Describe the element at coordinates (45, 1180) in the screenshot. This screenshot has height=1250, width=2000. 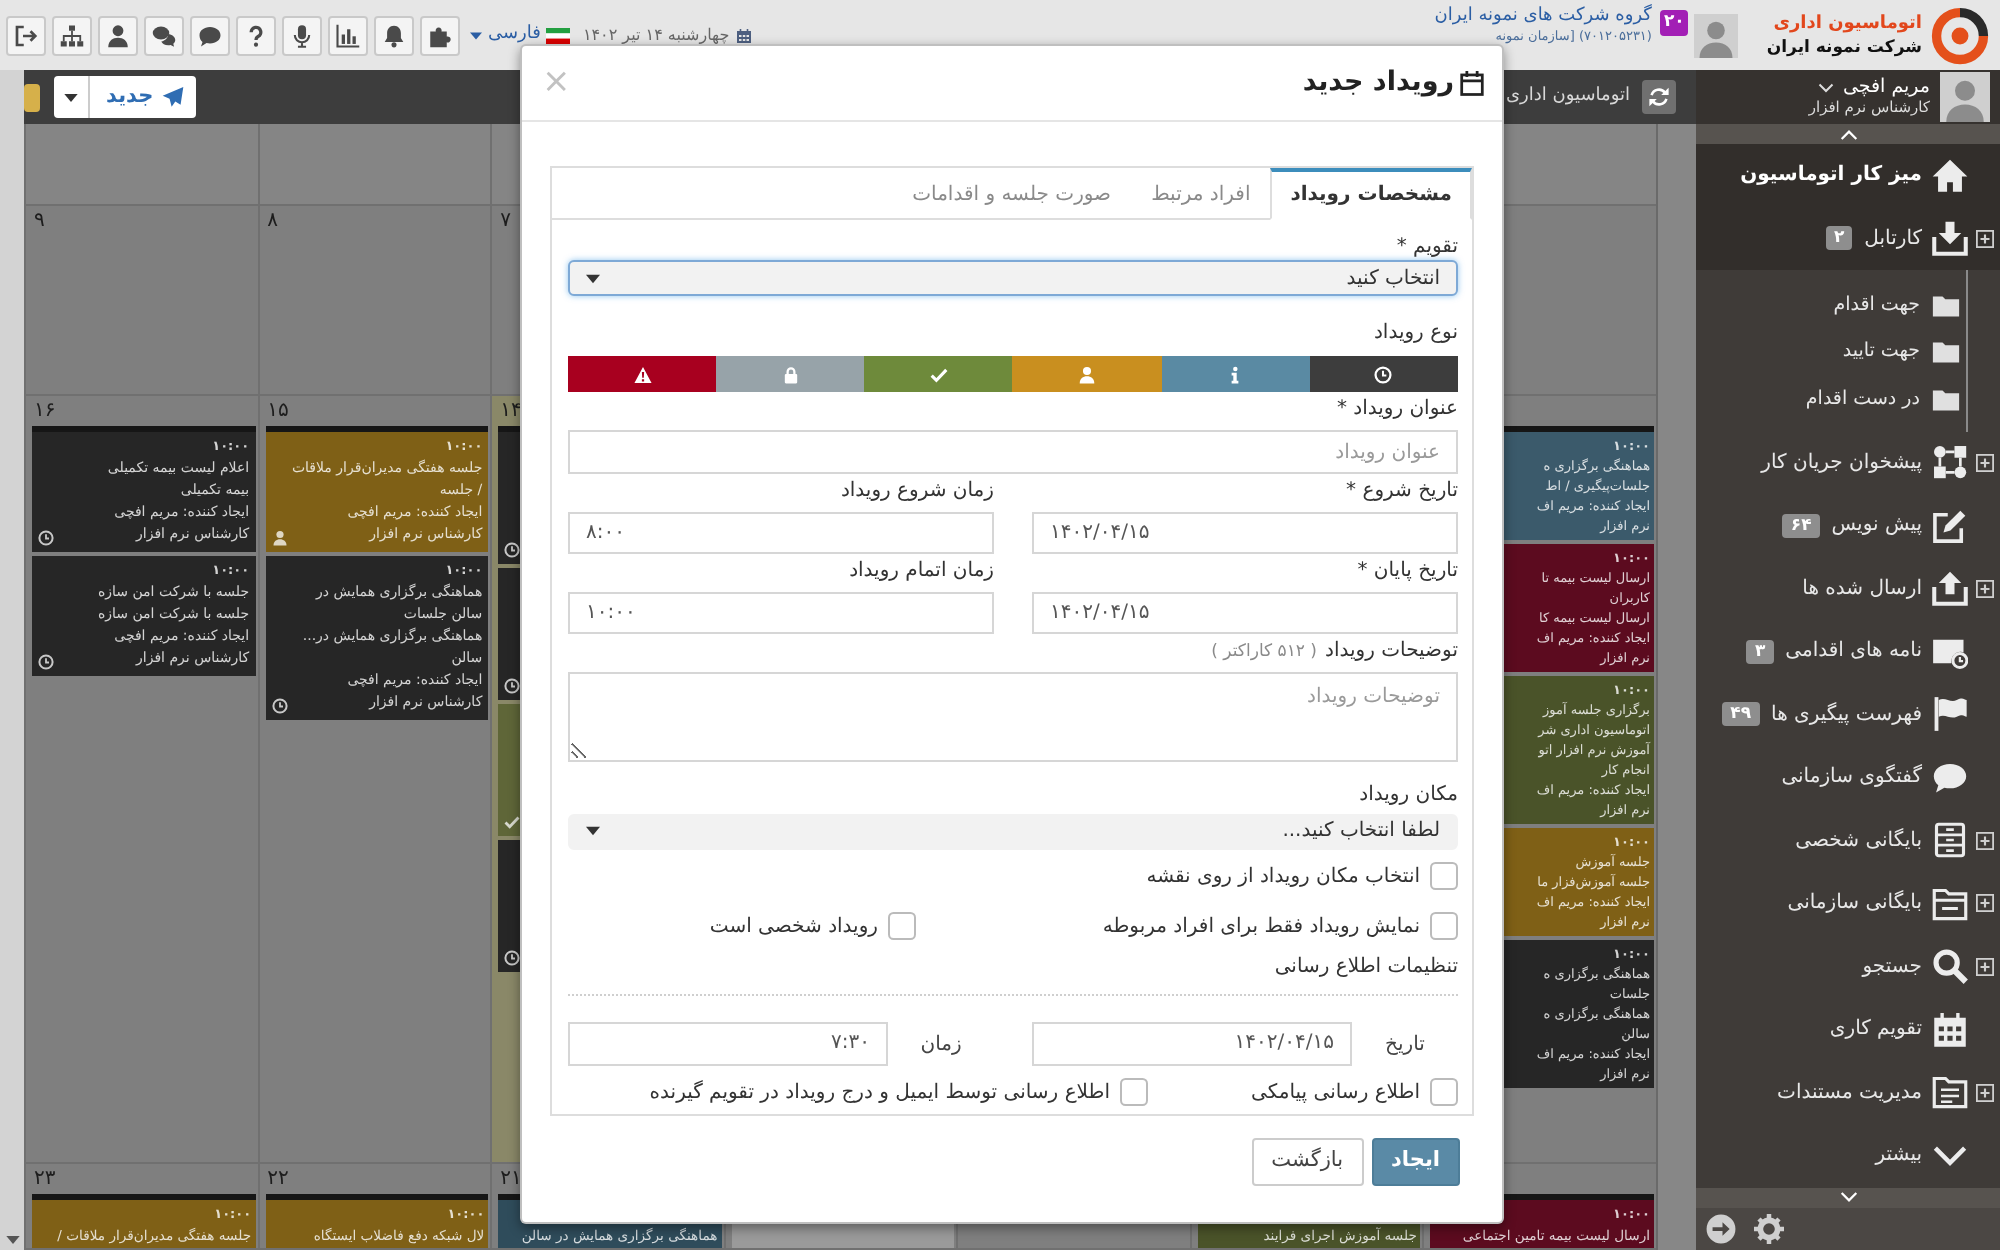
I see `day-number: ۲۳` at that location.